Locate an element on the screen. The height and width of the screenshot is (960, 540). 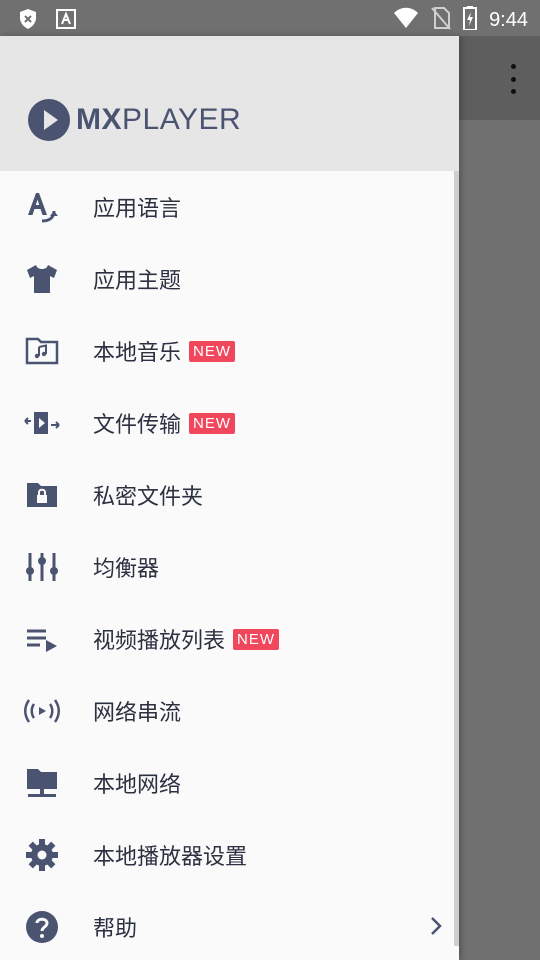
mx-player-logo: MXPLAYER is located at coordinates (134, 120).